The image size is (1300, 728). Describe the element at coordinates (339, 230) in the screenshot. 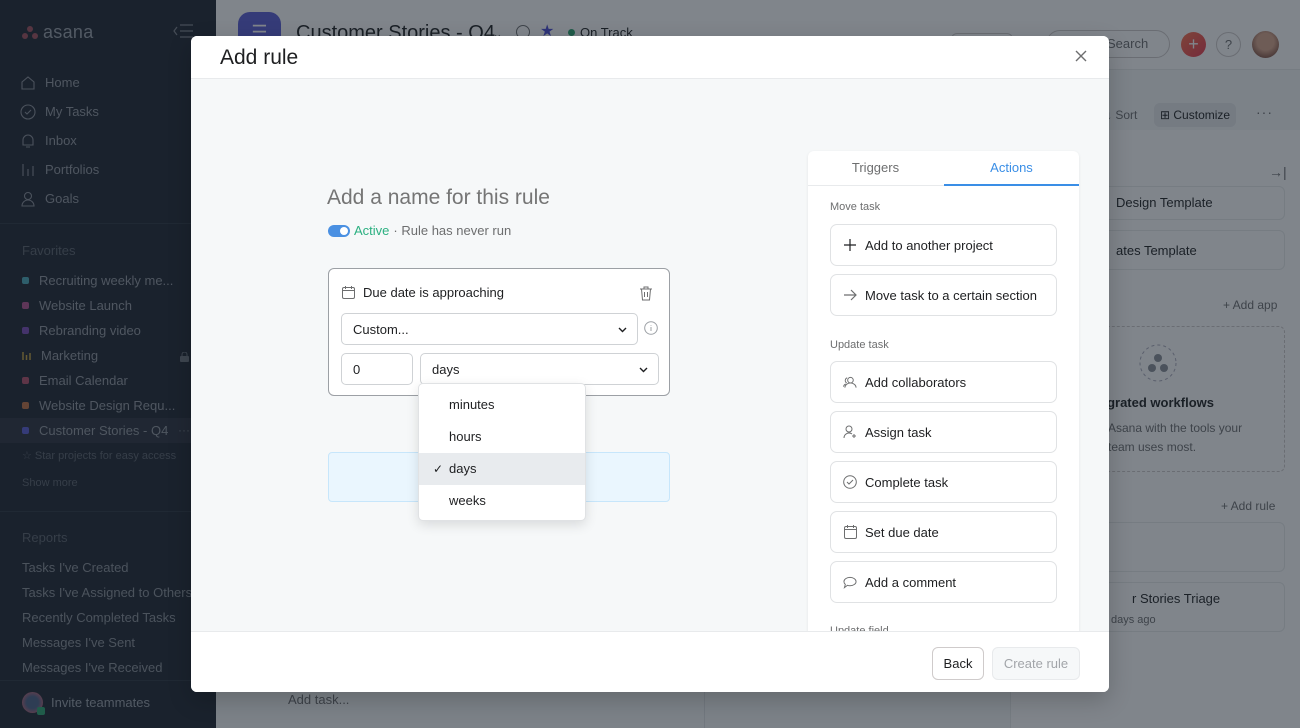

I see `active-toggle` at that location.